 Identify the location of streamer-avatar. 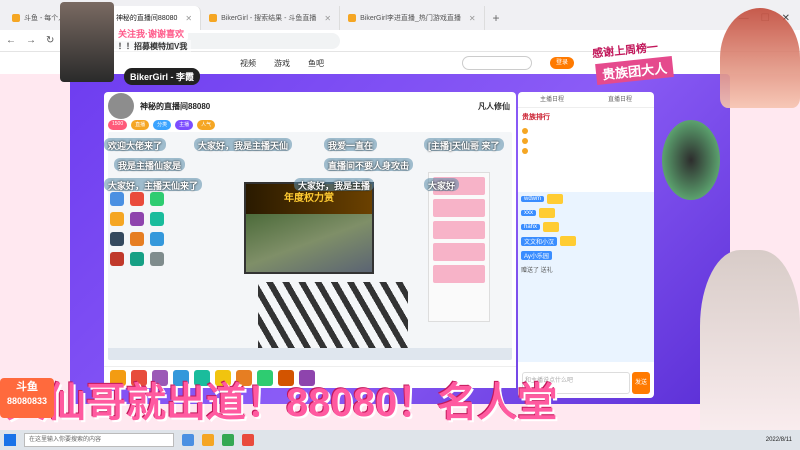
(121, 106).